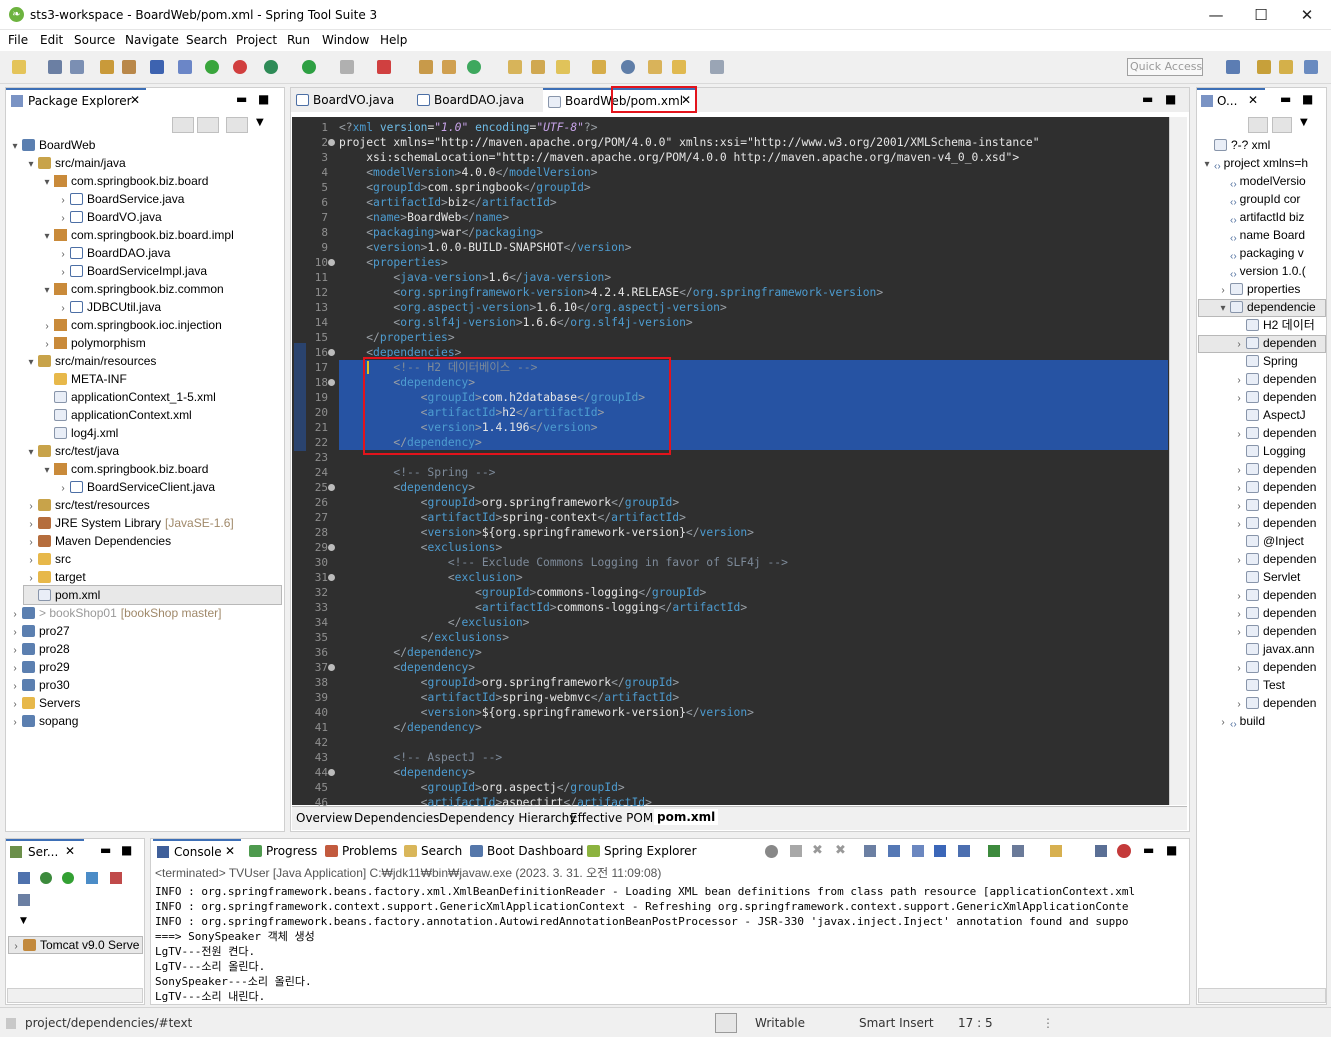 The width and height of the screenshot is (1331, 1037). Describe the element at coordinates (1124, 851) in the screenshot. I see `debug-tool-icon` at that location.